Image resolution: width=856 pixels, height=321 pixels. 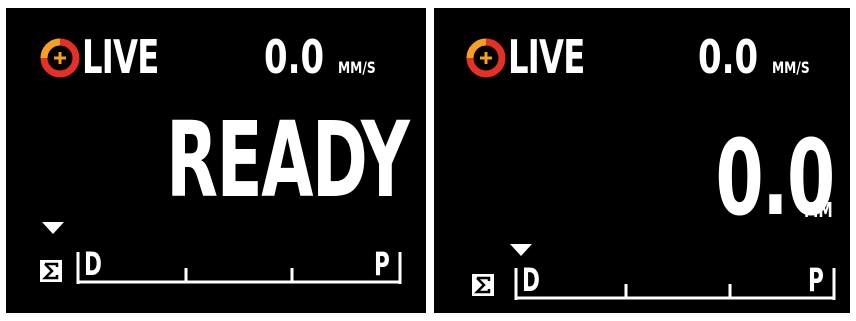 What do you see at coordinates (757, 178) in the screenshot?
I see `position-readout: 0.0 MM` at bounding box center [757, 178].